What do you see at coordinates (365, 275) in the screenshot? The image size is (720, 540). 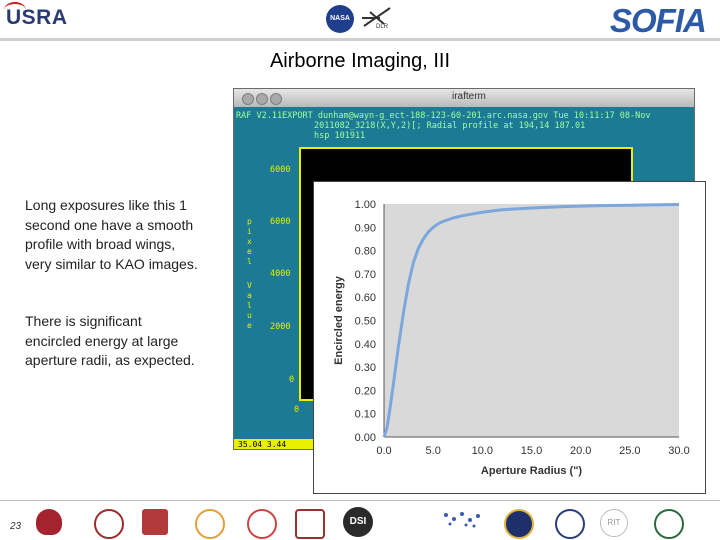 I see `y-tick-label: 0.70` at bounding box center [365, 275].